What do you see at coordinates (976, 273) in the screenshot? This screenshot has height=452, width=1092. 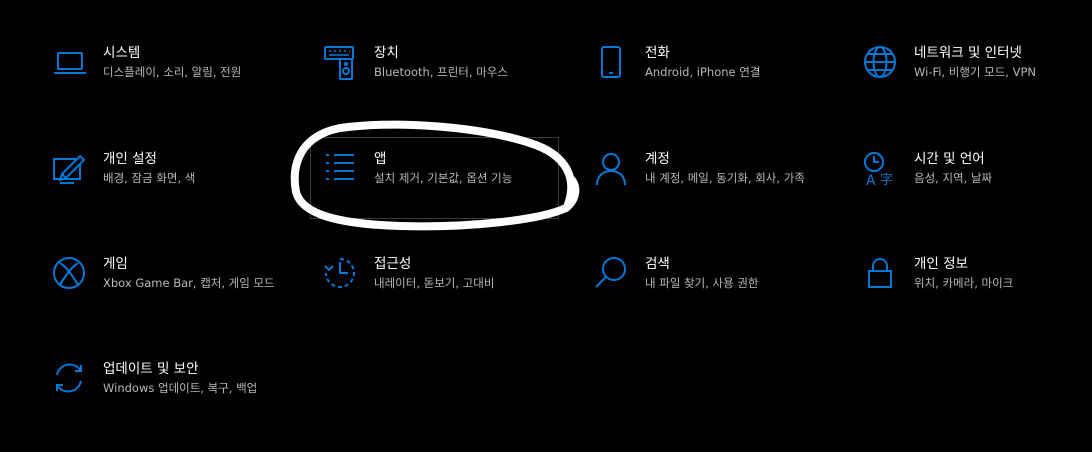 I see `tile-privacy: 개인 정보 위치, 카메라, 마이크` at bounding box center [976, 273].